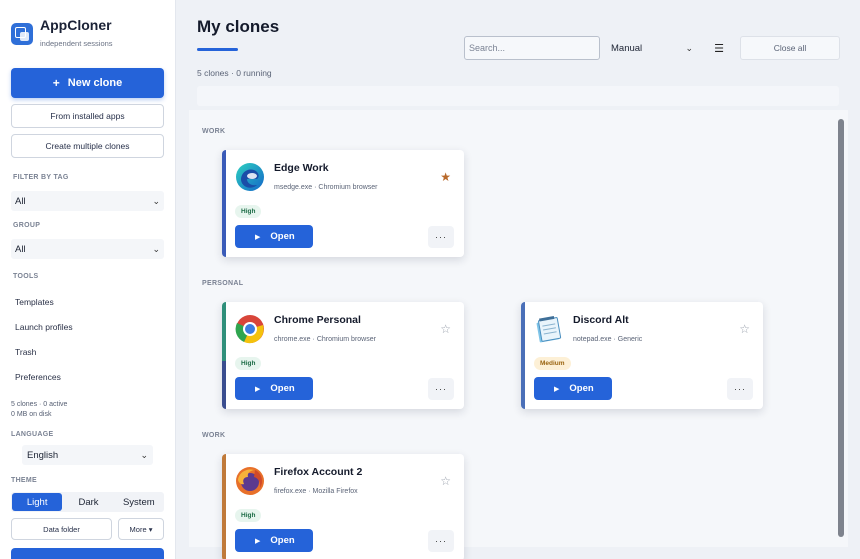  What do you see at coordinates (549, 329) in the screenshot?
I see `notepad-icon` at bounding box center [549, 329].